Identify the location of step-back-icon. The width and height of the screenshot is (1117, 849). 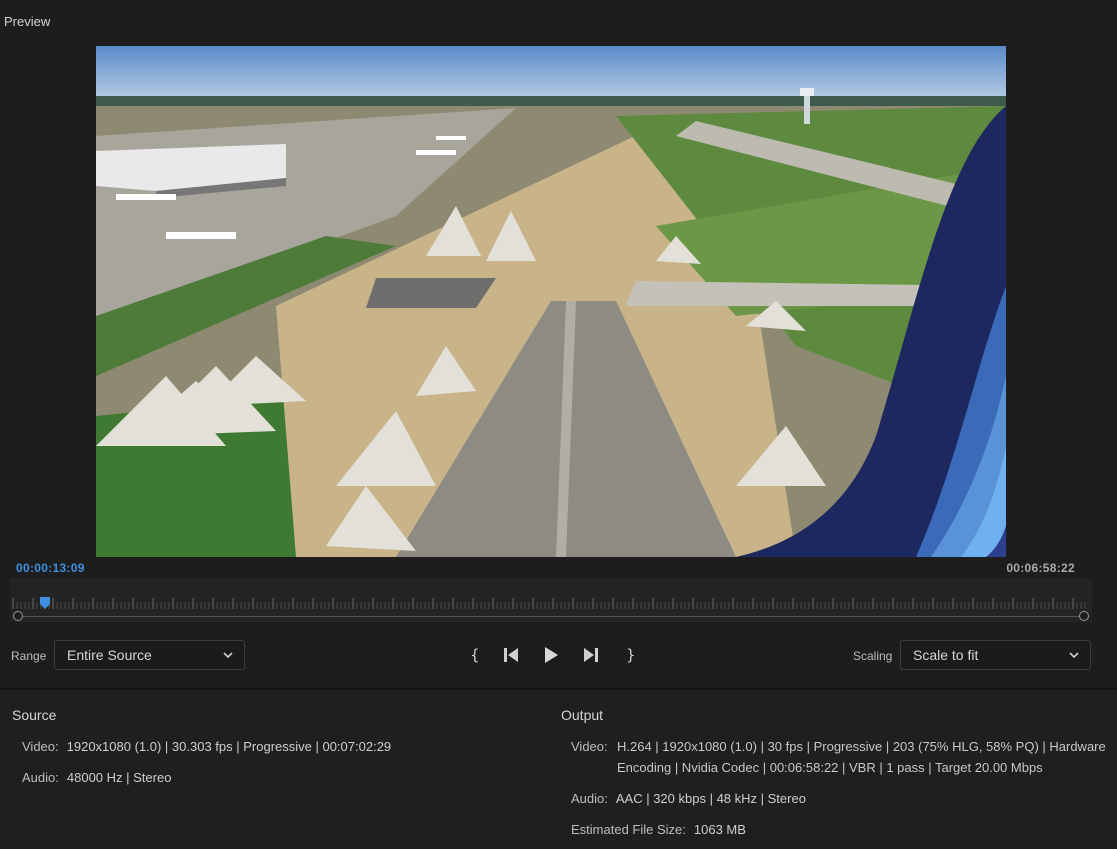
(511, 655).